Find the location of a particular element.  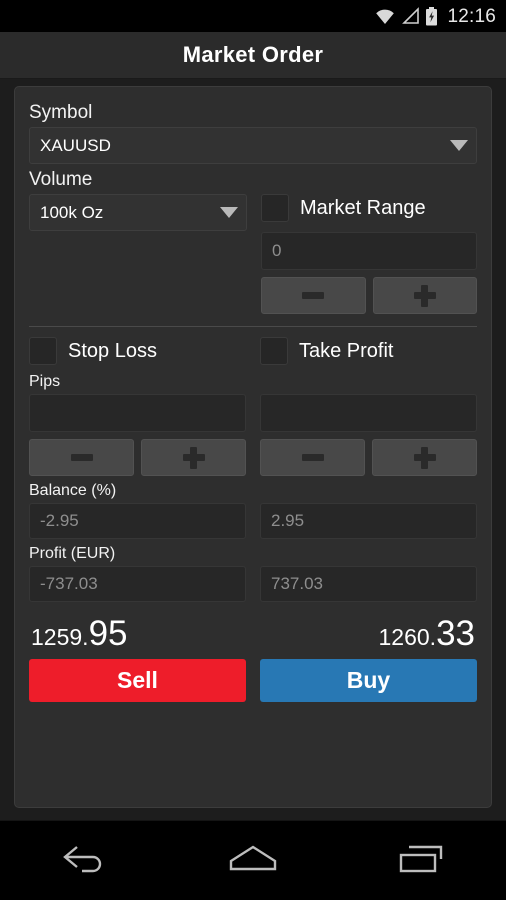

take-profit-decrement-button is located at coordinates (312, 457).